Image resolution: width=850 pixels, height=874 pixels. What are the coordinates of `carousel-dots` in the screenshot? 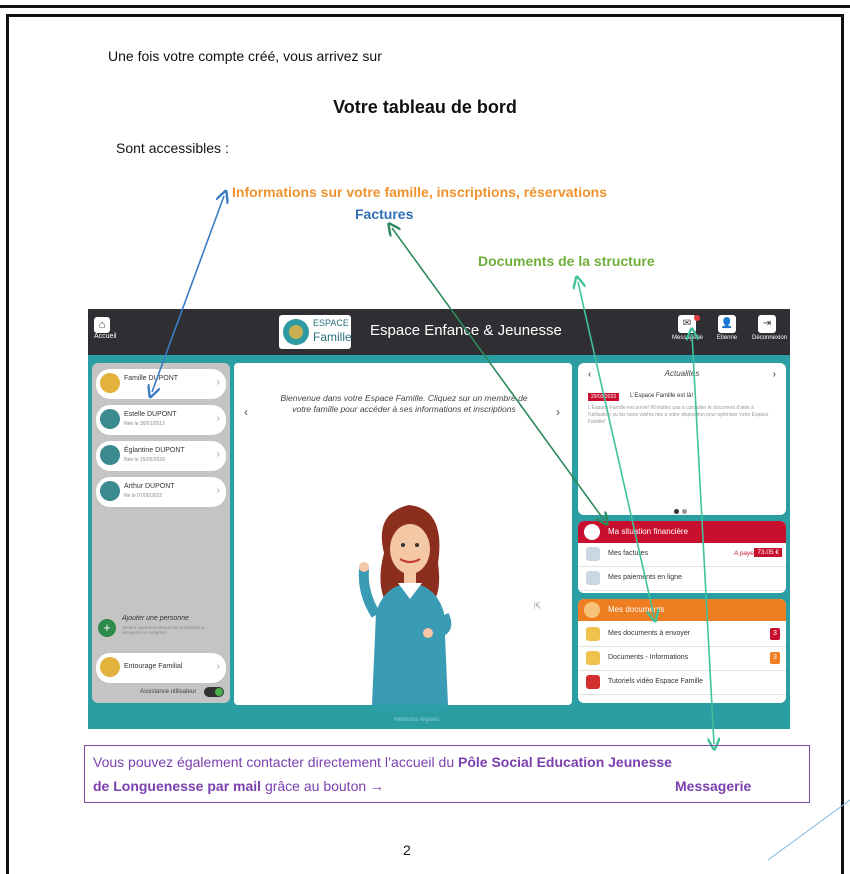 It's located at (684, 507).